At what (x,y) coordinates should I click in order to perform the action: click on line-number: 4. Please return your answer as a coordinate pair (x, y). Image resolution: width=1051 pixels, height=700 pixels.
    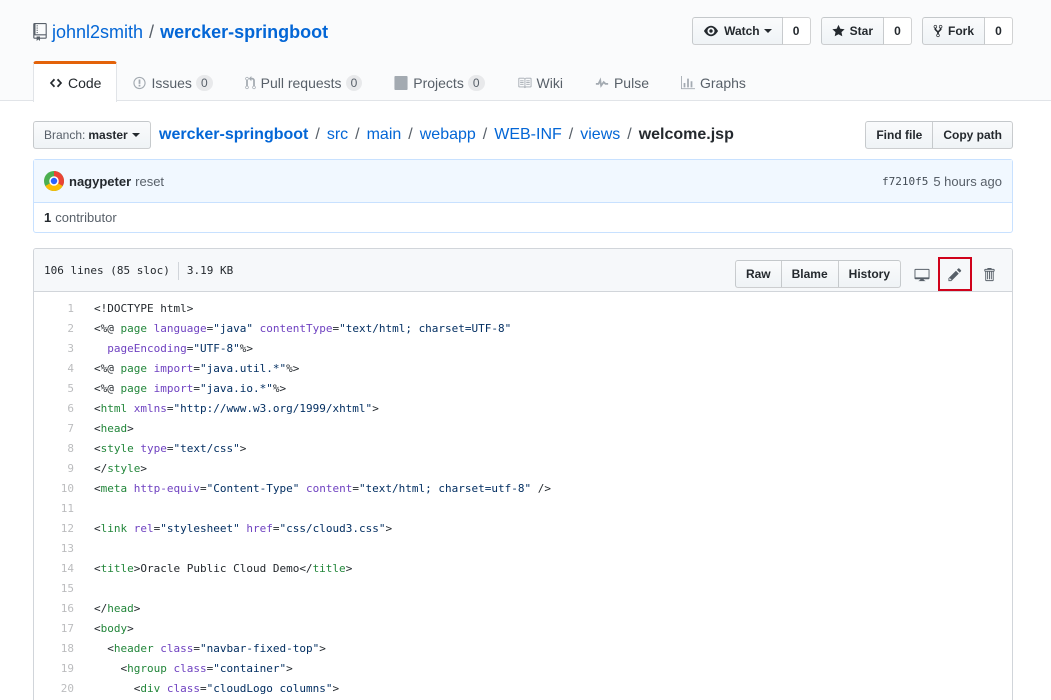
    Looking at the image, I should click on (59, 369).